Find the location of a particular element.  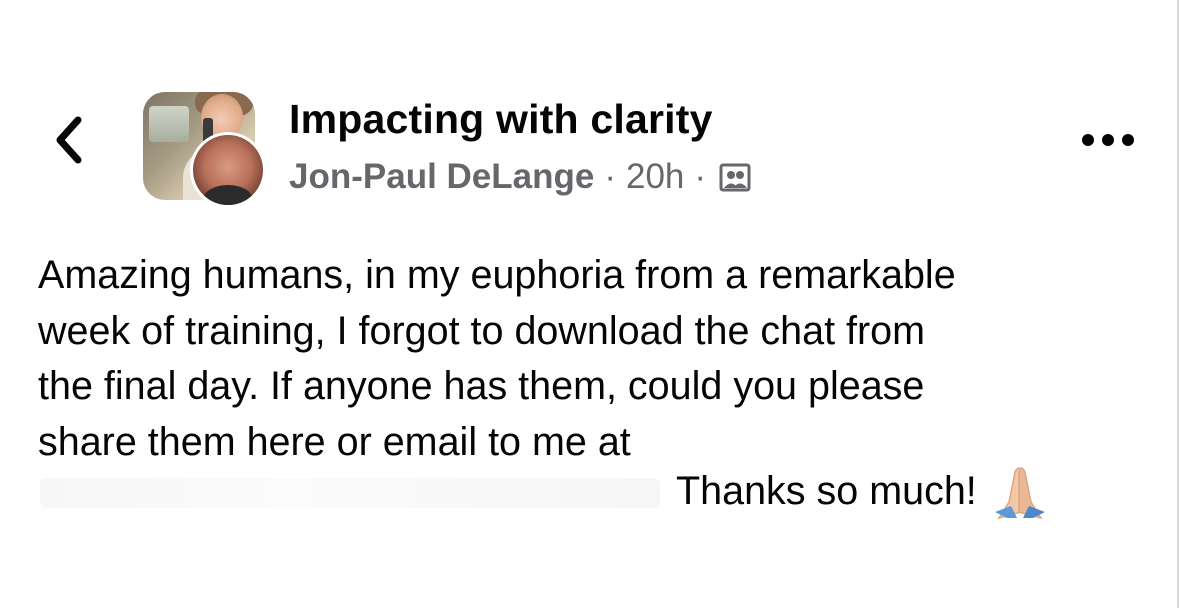

author-avatar is located at coordinates (228, 170).